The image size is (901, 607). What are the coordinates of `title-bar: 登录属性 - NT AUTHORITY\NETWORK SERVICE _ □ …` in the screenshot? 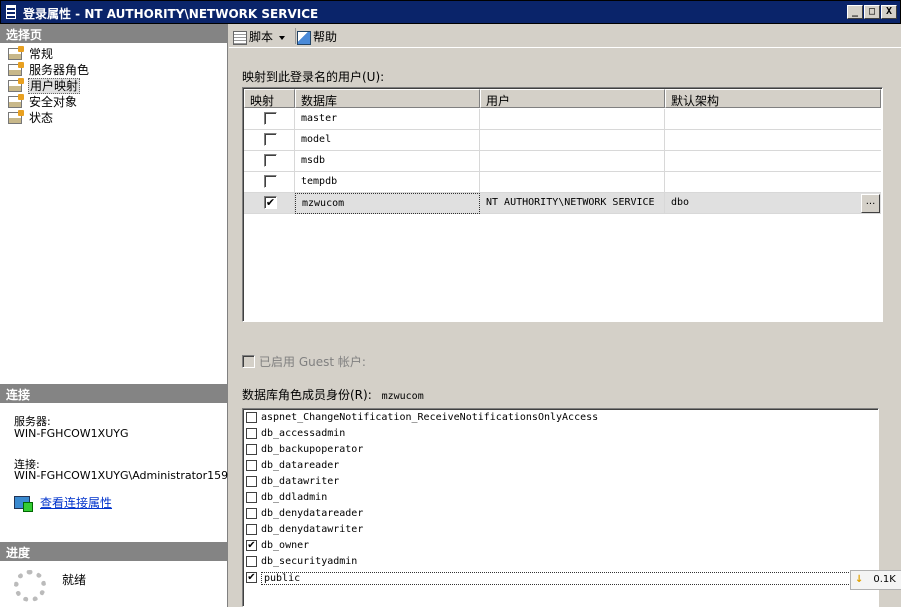 It's located at (450, 12).